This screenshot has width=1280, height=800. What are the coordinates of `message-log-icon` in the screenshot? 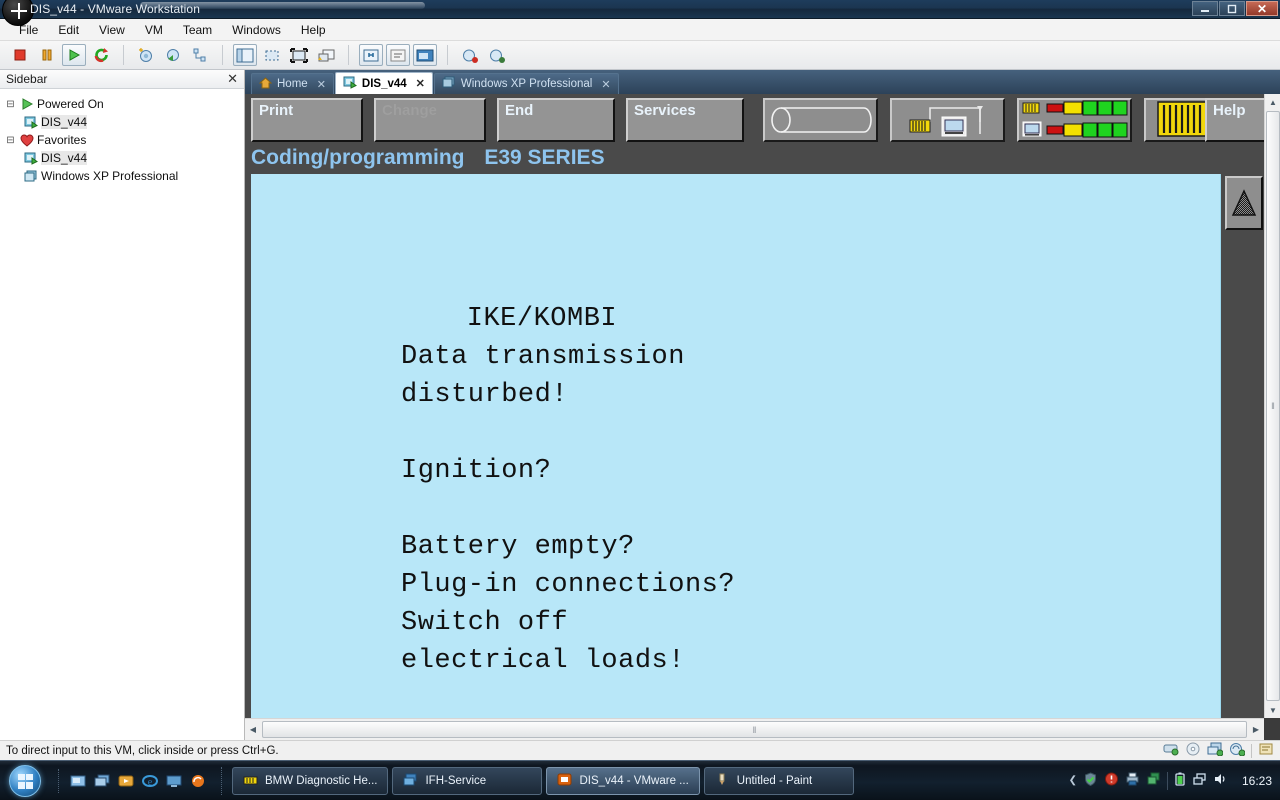 It's located at (1266, 750).